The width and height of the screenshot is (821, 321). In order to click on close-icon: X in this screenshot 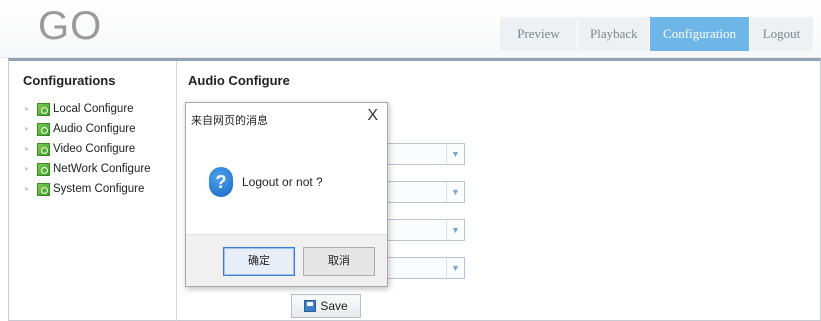, I will do `click(372, 116)`.